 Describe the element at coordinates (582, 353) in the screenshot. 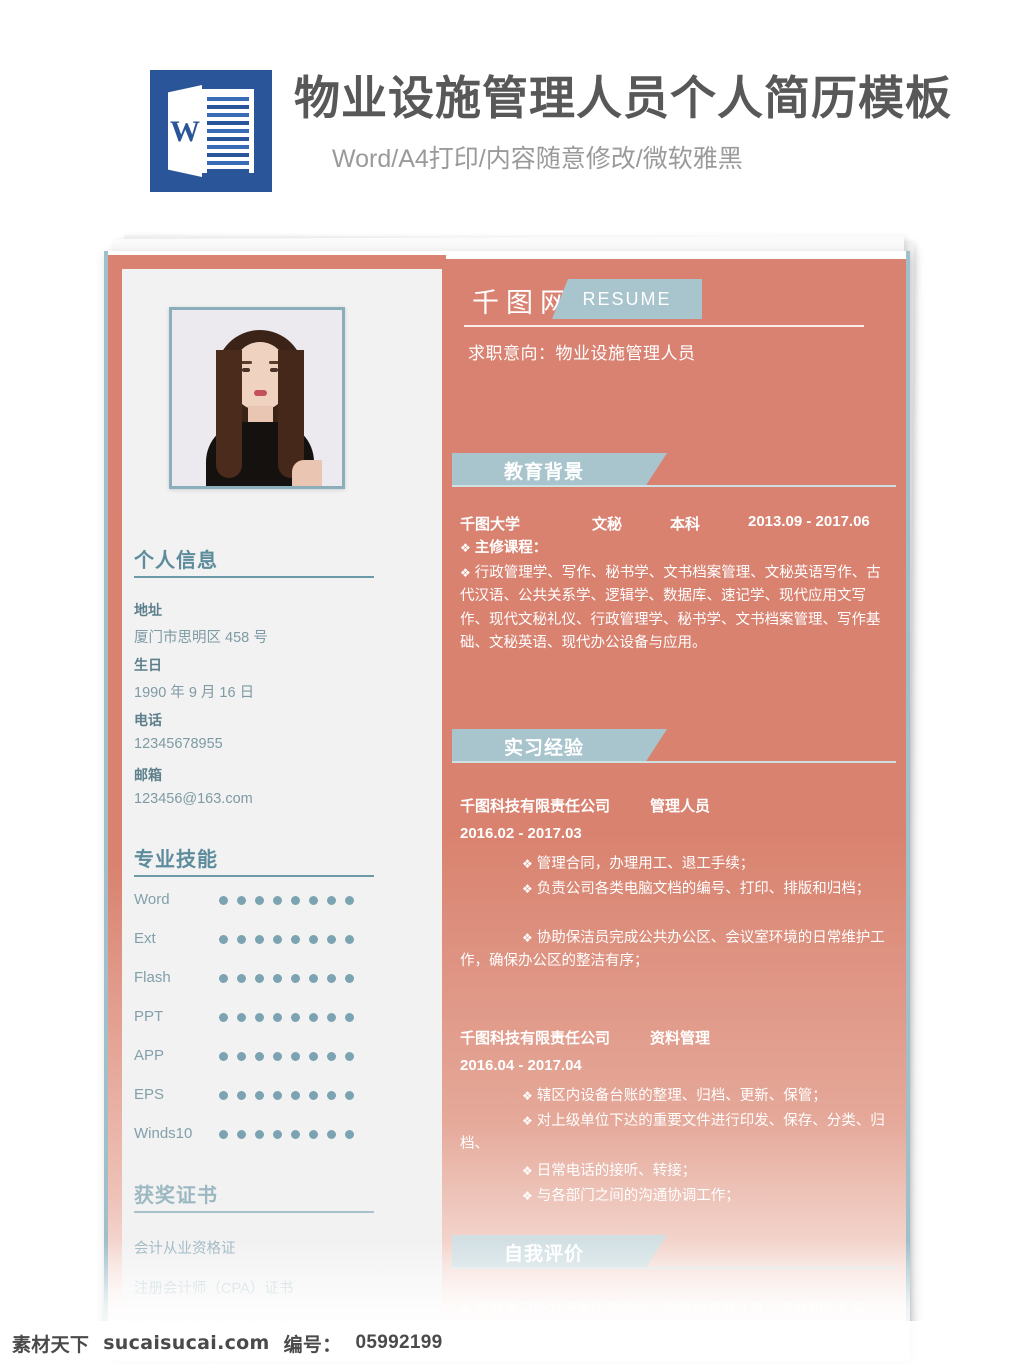

I see `job-objective: 求职意向：物业设施管理人员` at that location.